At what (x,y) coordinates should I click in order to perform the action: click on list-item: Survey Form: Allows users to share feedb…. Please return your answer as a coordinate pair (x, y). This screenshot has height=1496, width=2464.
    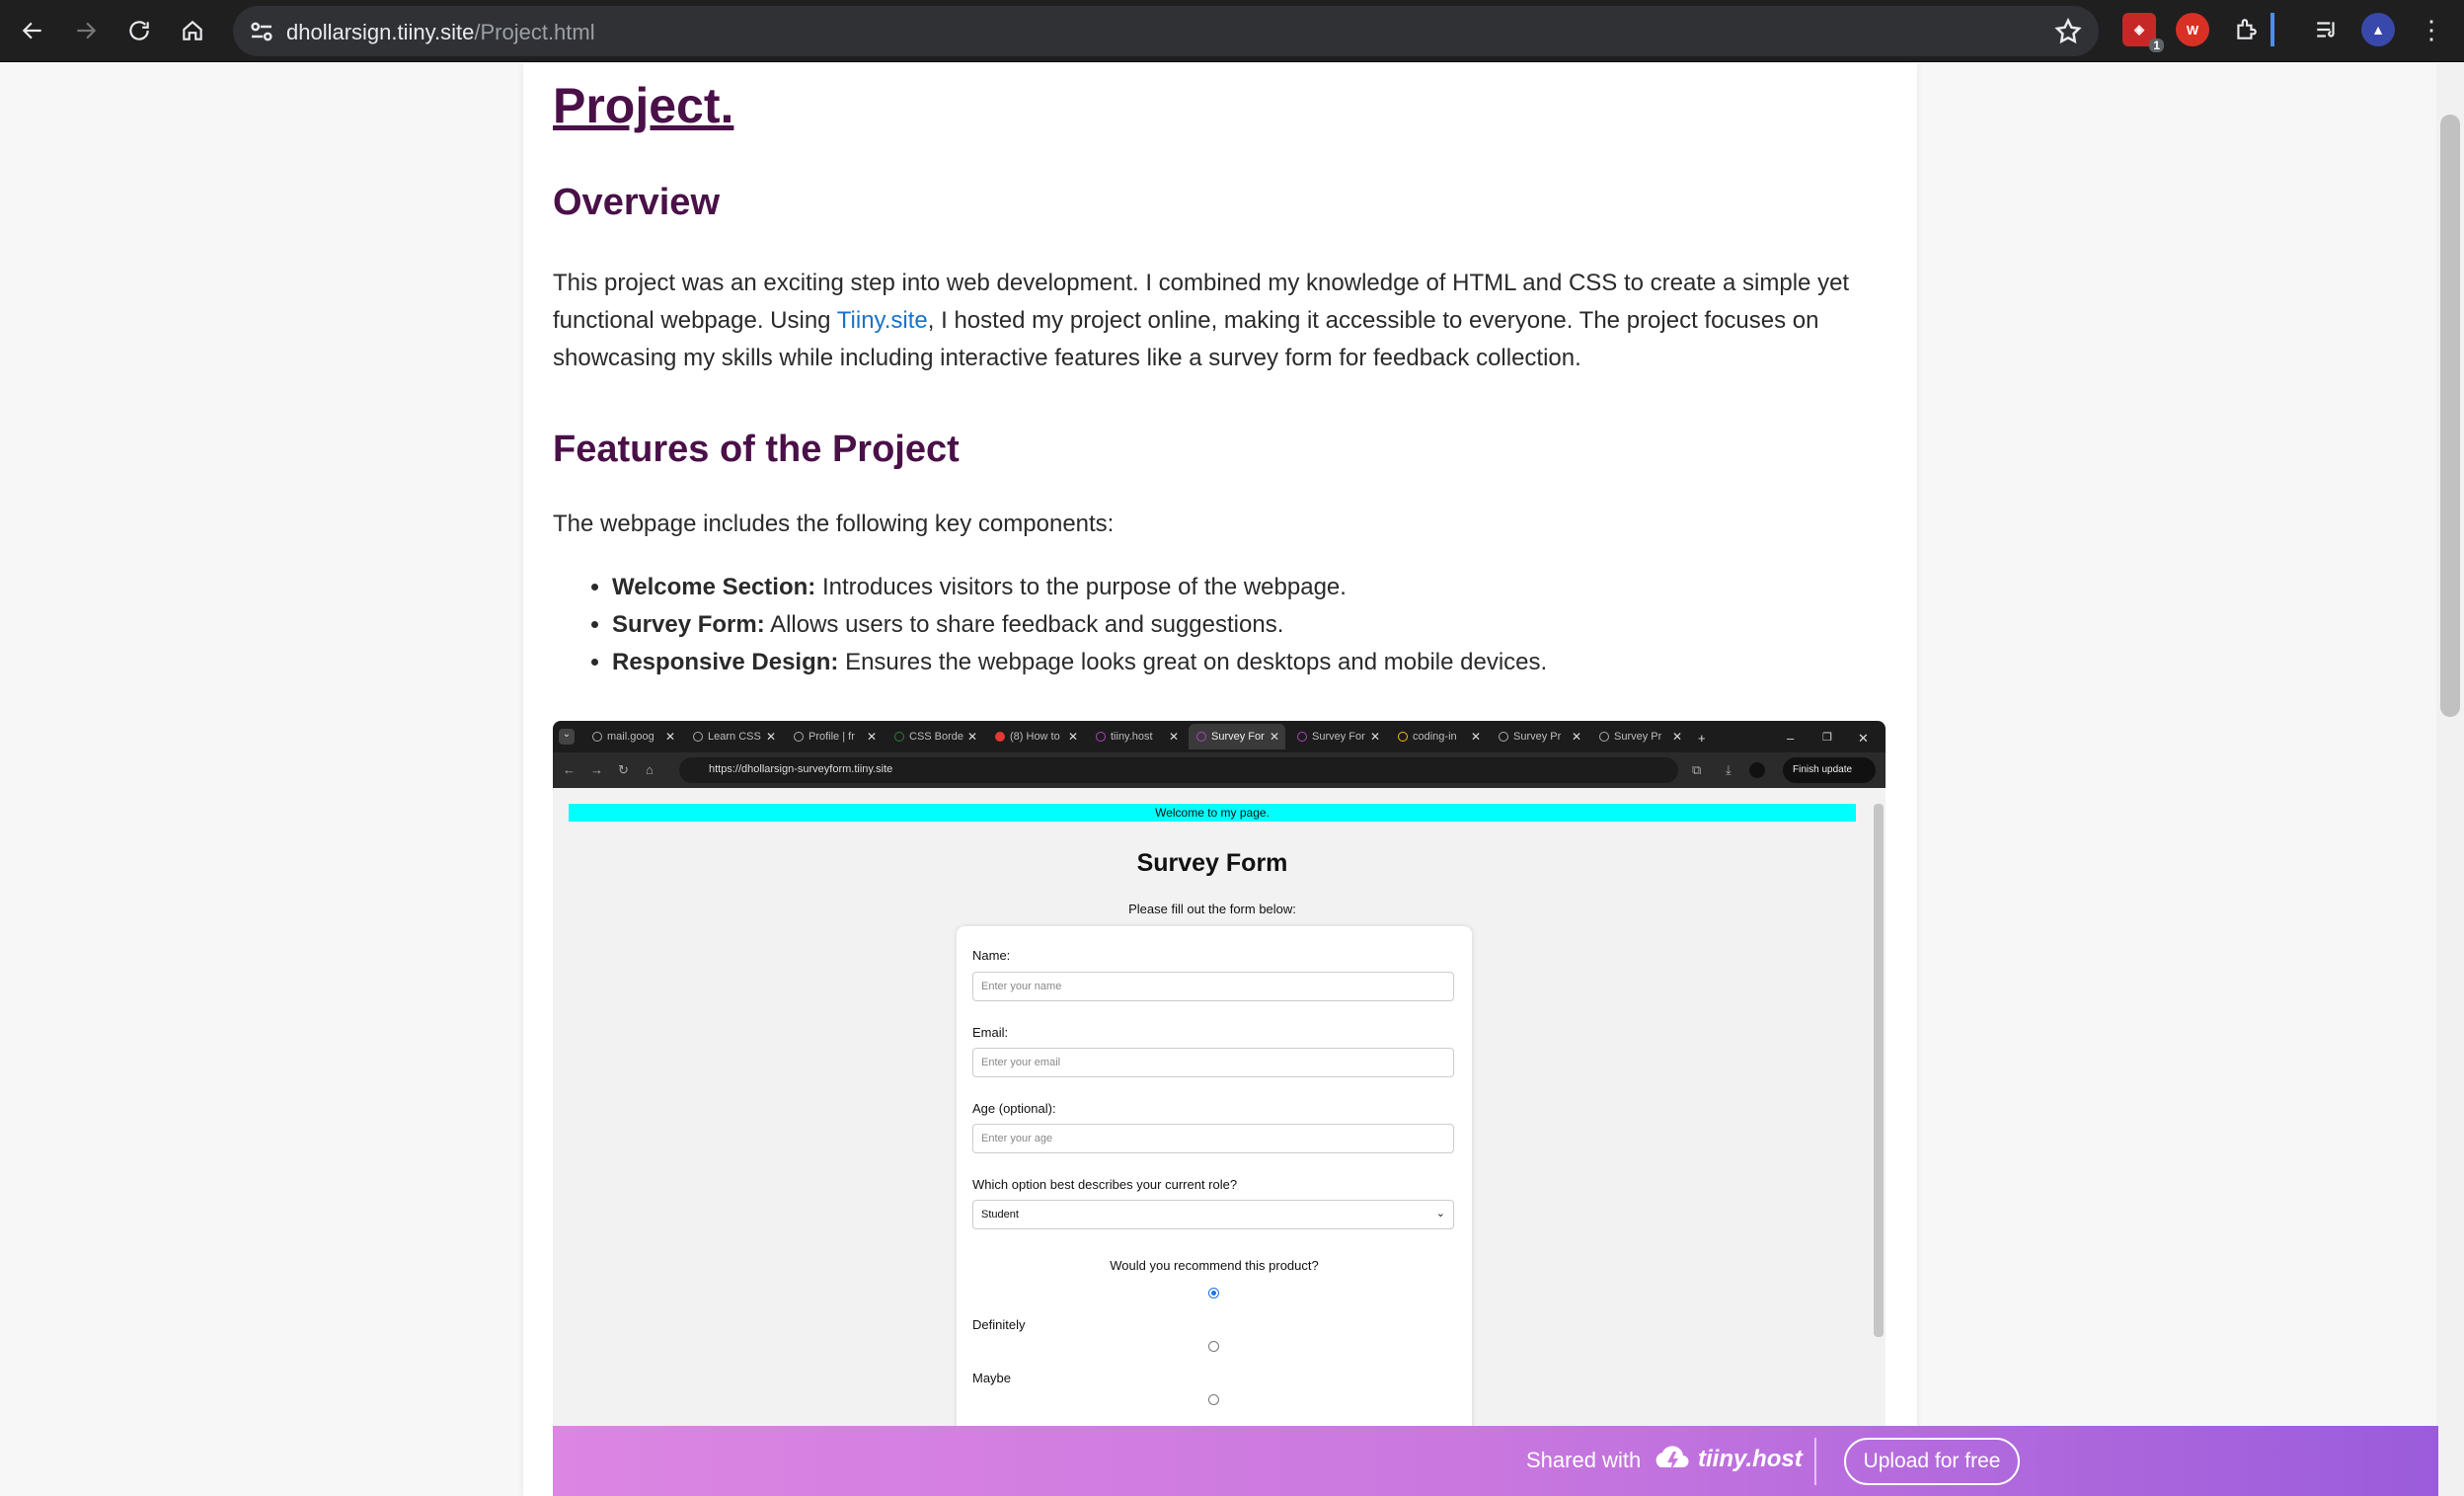
    Looking at the image, I should click on (1079, 625).